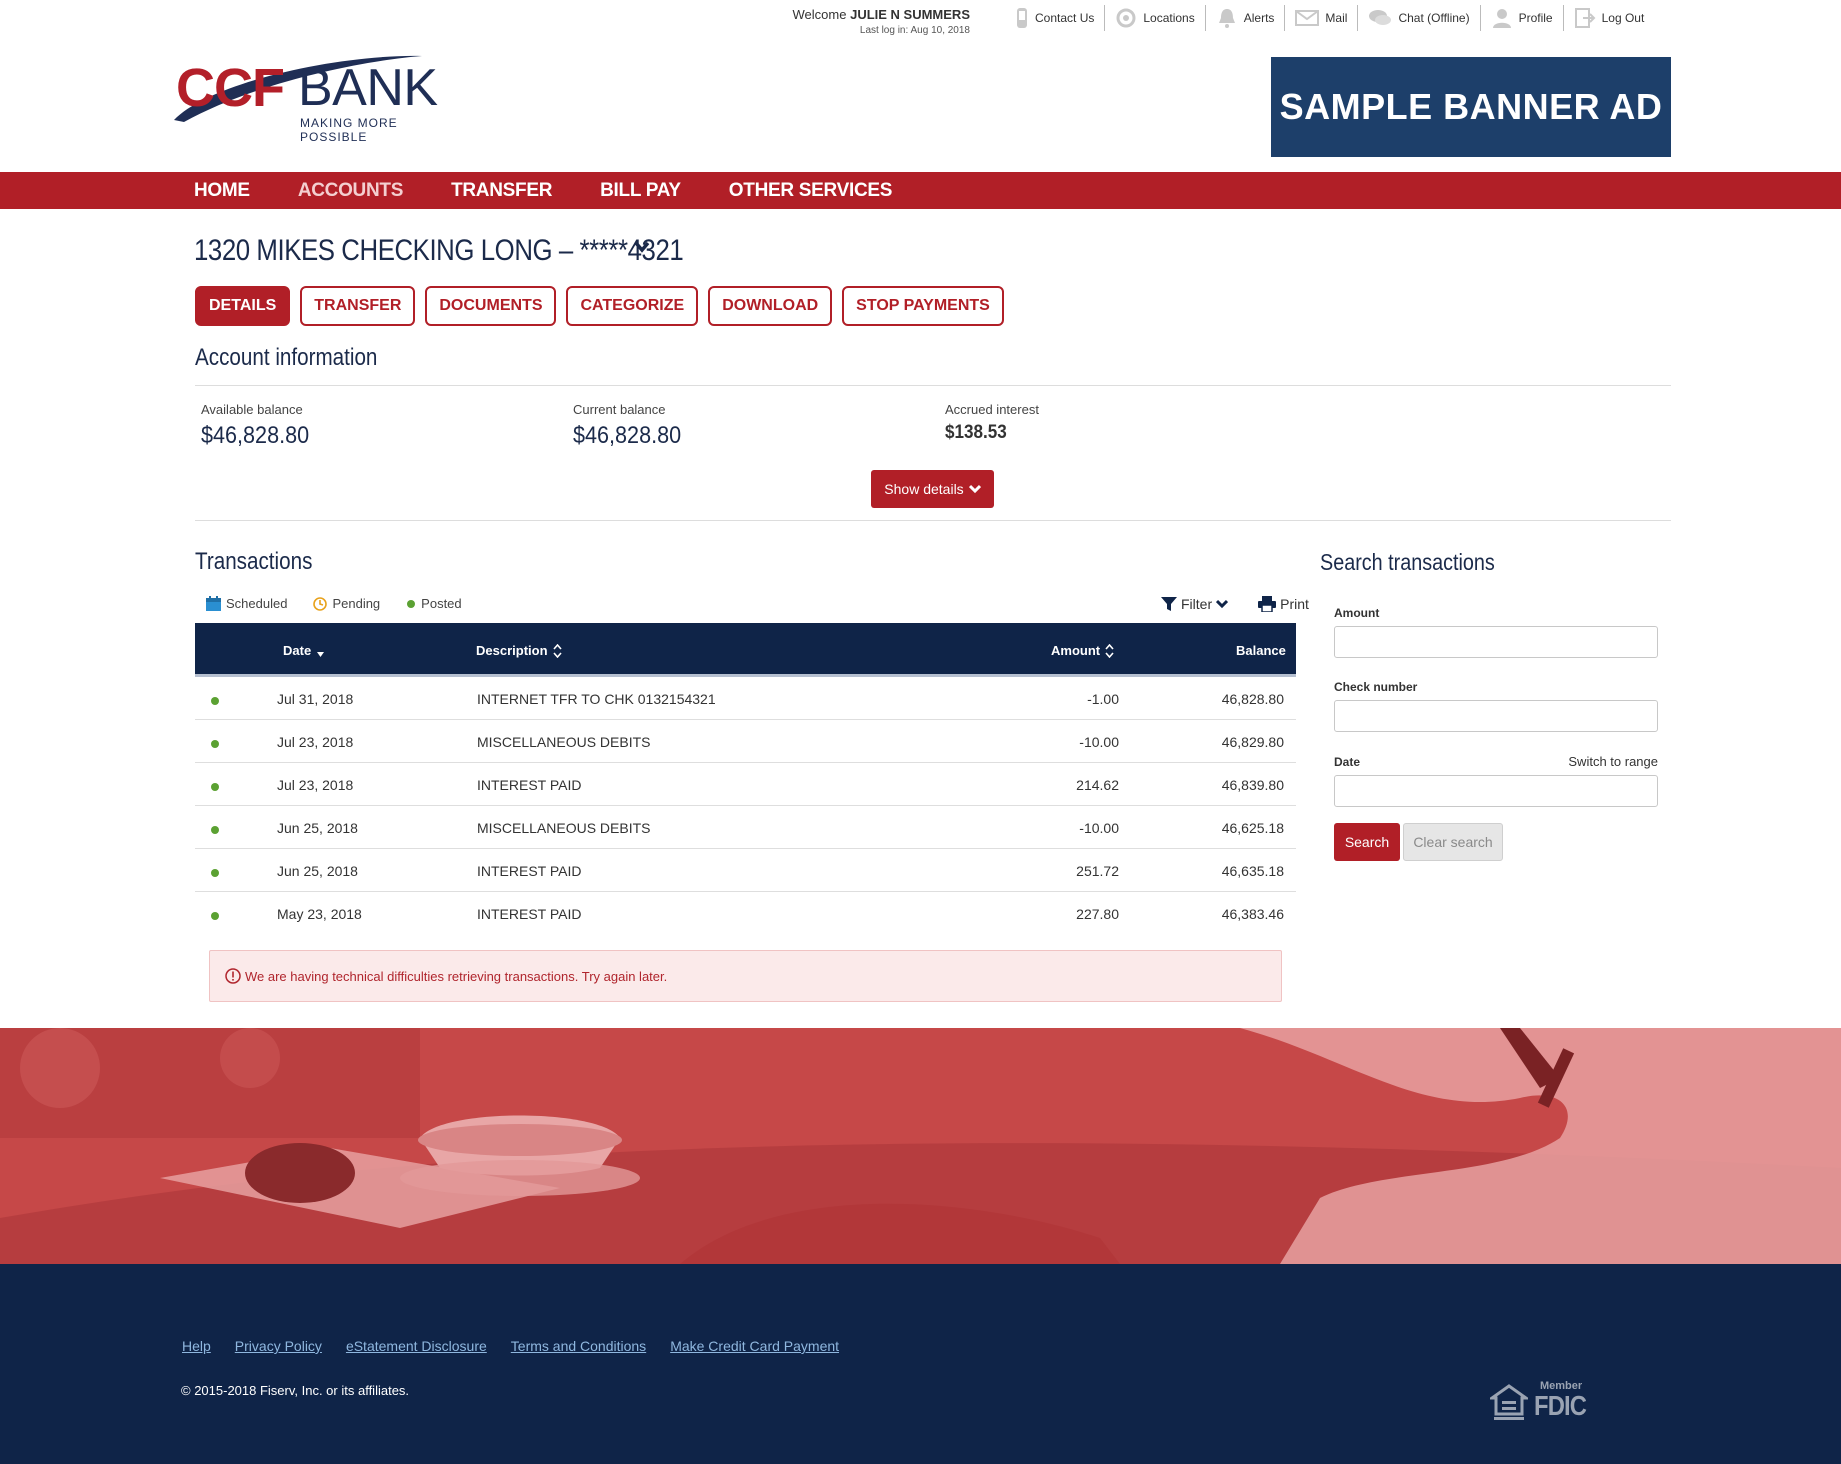  I want to click on contact-us-link: Contact Us, so click(1055, 18).